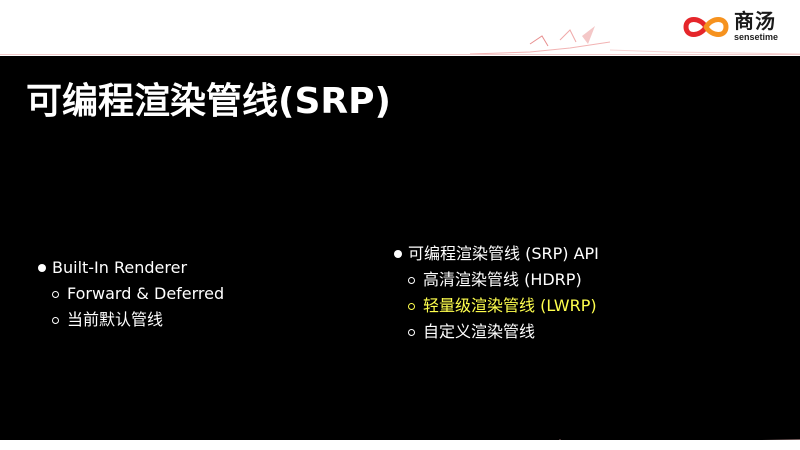  I want to click on list-item-text: 自定义渲染管线, so click(479, 331).